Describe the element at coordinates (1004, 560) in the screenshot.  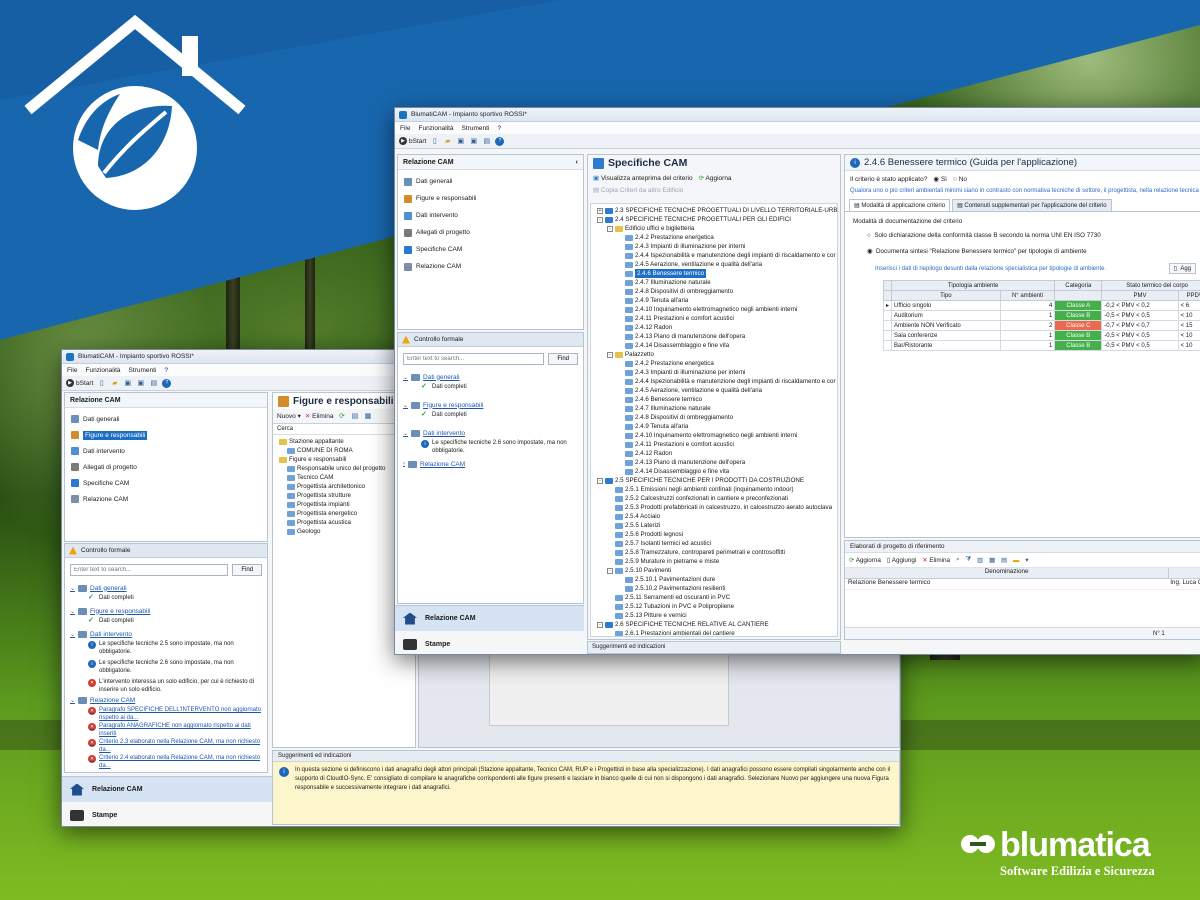
I see `layout-icon: ▤` at that location.